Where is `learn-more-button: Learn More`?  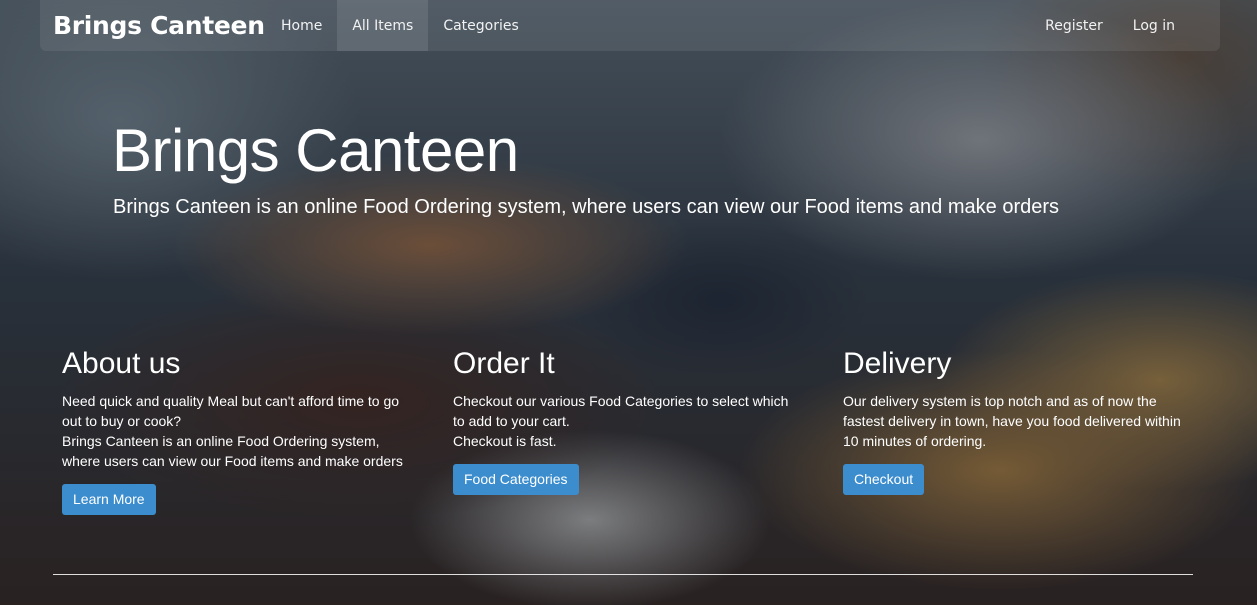 learn-more-button: Learn More is located at coordinates (109, 499).